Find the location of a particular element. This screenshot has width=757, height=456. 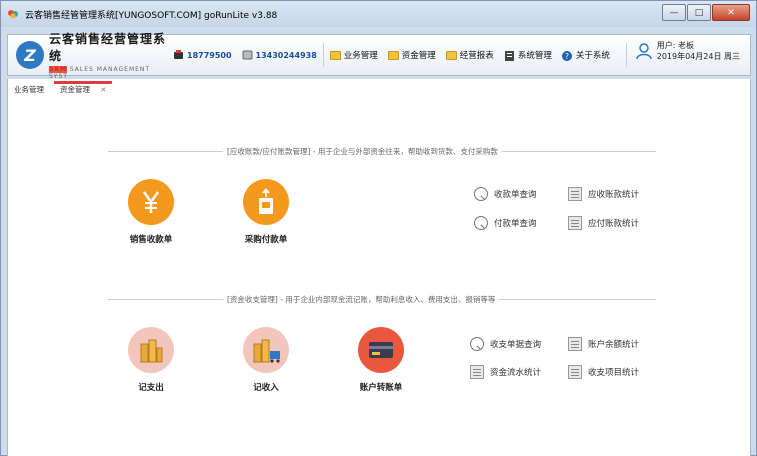

menu-system-label: 系统管理 is located at coordinates (534, 56).